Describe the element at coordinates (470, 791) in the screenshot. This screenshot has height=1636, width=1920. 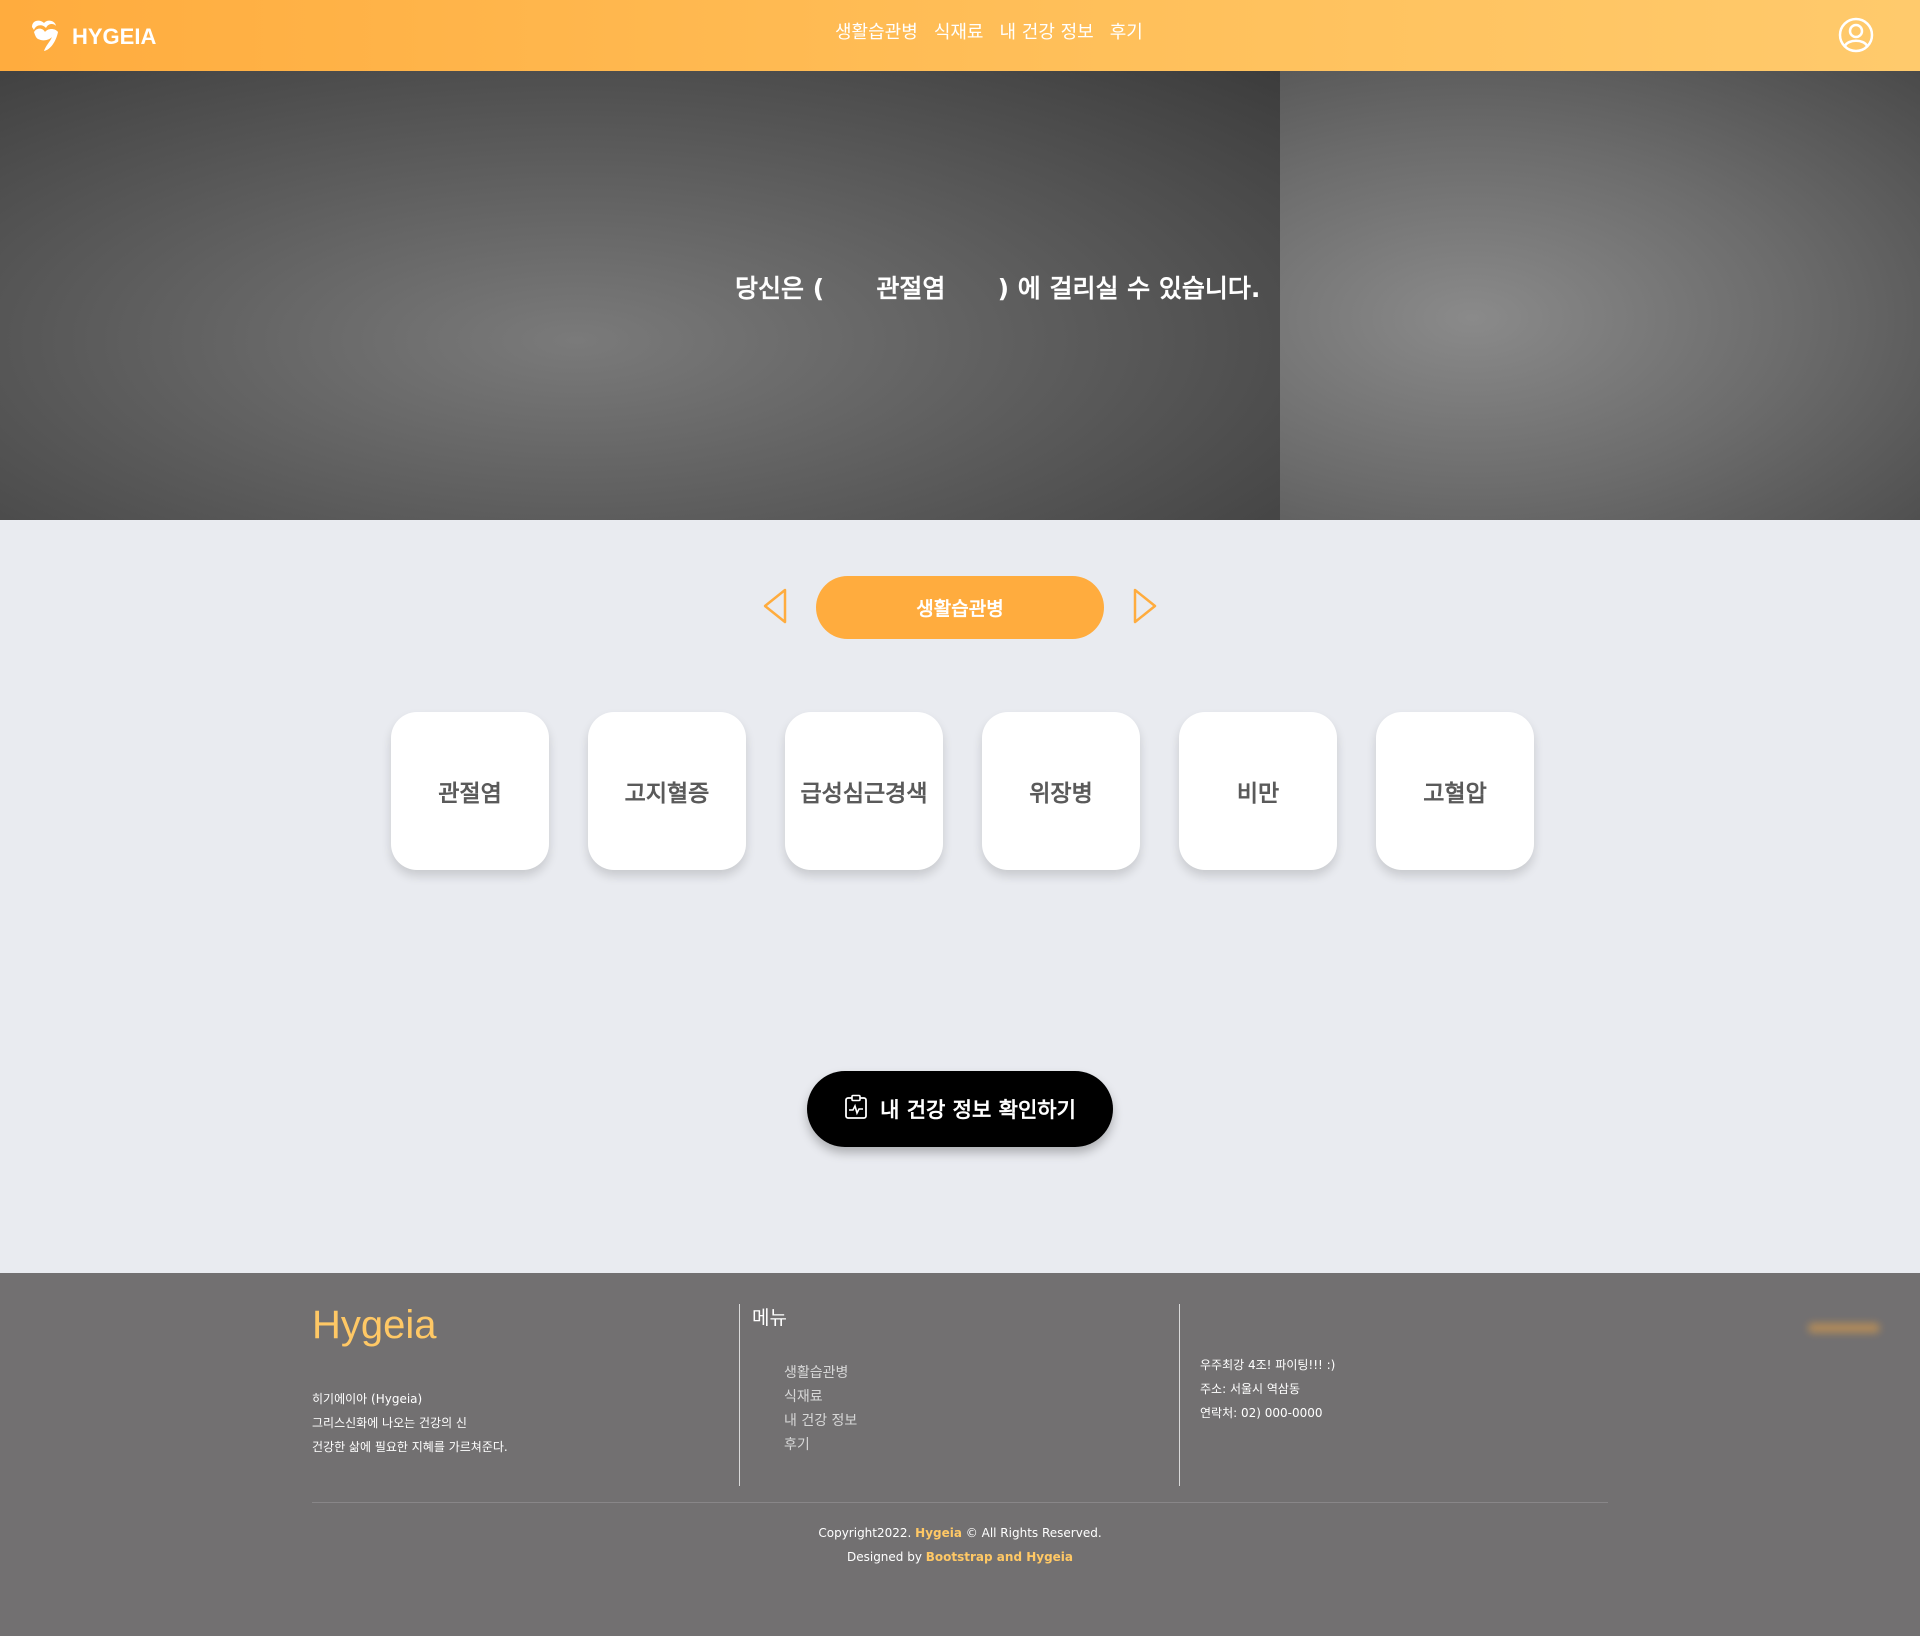
I see `disease-card-arthritis: 관절염` at that location.